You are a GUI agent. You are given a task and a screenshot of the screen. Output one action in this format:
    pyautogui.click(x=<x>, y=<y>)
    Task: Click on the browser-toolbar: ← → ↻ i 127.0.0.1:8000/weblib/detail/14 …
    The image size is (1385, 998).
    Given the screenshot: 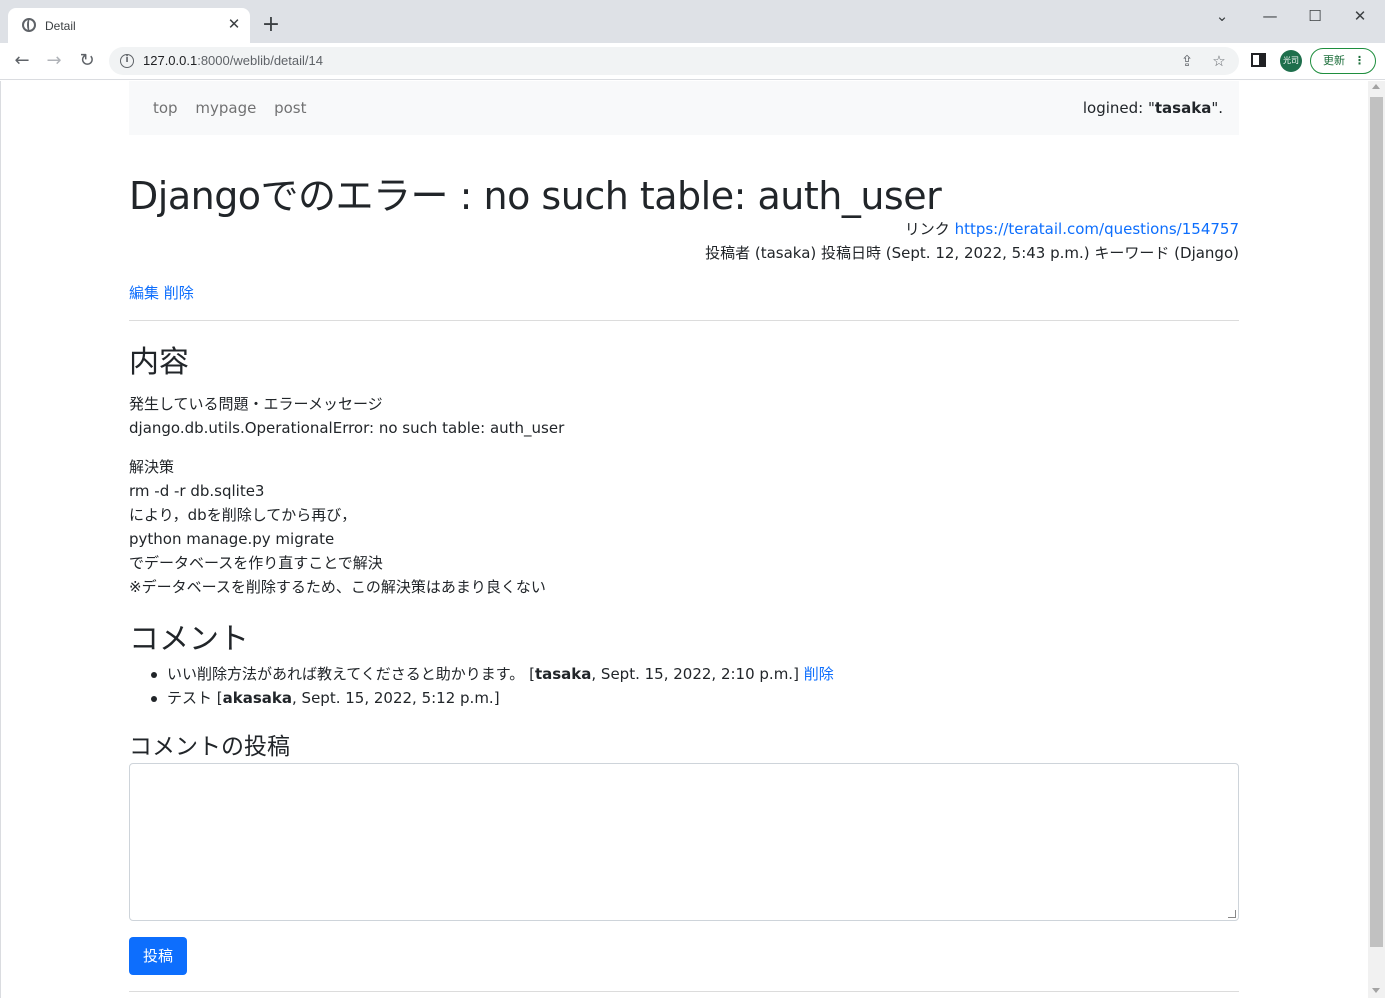 What is the action you would take?
    pyautogui.click(x=692, y=61)
    